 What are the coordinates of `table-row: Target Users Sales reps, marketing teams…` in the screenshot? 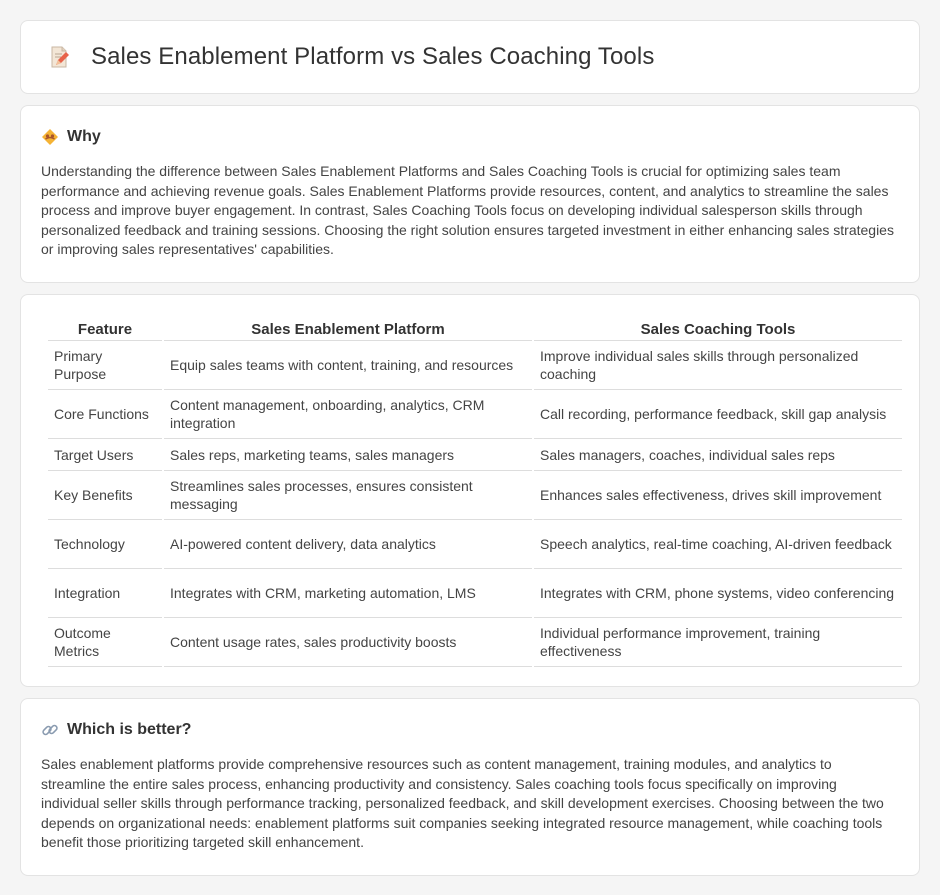 It's located at (475, 455).